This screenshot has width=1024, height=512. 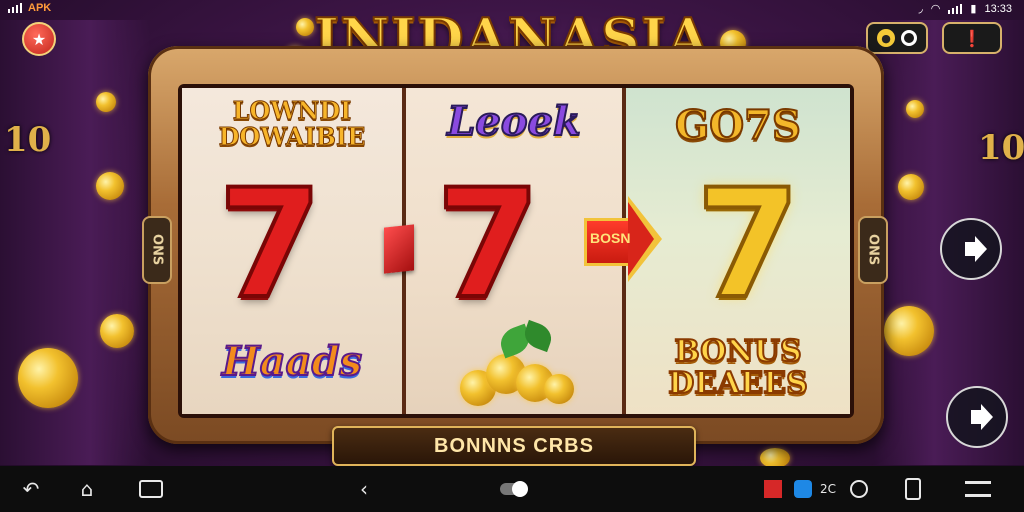 What do you see at coordinates (292, 123) in the screenshot?
I see `reel-1-top-symbol: LOWNDI DOWAIBIE` at bounding box center [292, 123].